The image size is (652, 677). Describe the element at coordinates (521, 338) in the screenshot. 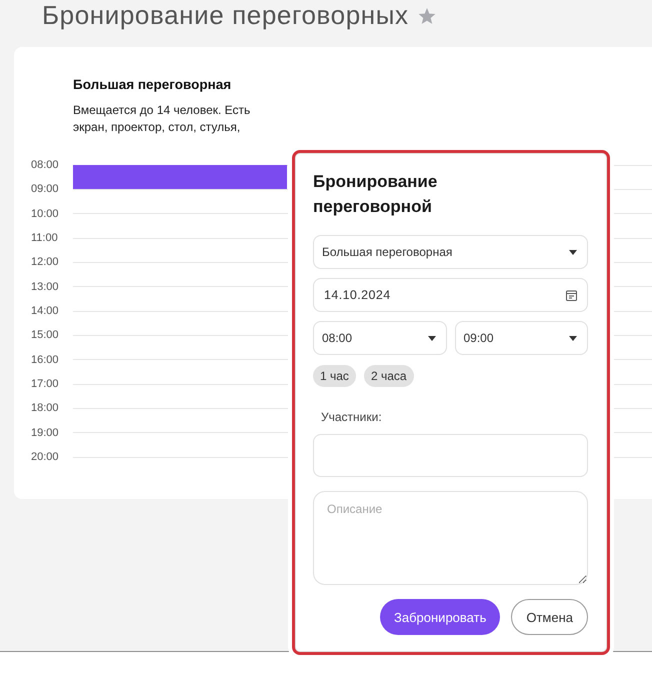

I see `end-time-select: 09:00` at that location.